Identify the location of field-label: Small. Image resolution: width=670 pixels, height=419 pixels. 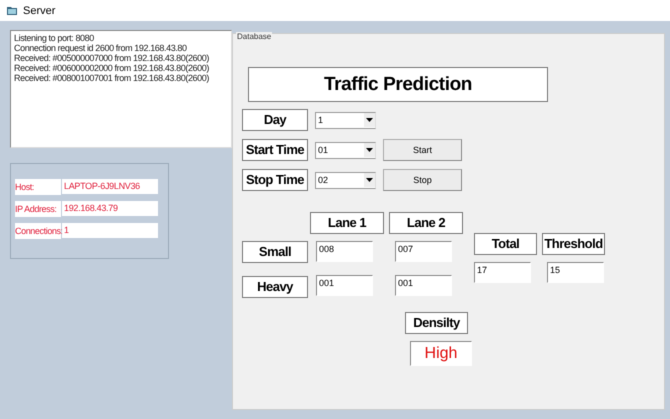
(275, 252).